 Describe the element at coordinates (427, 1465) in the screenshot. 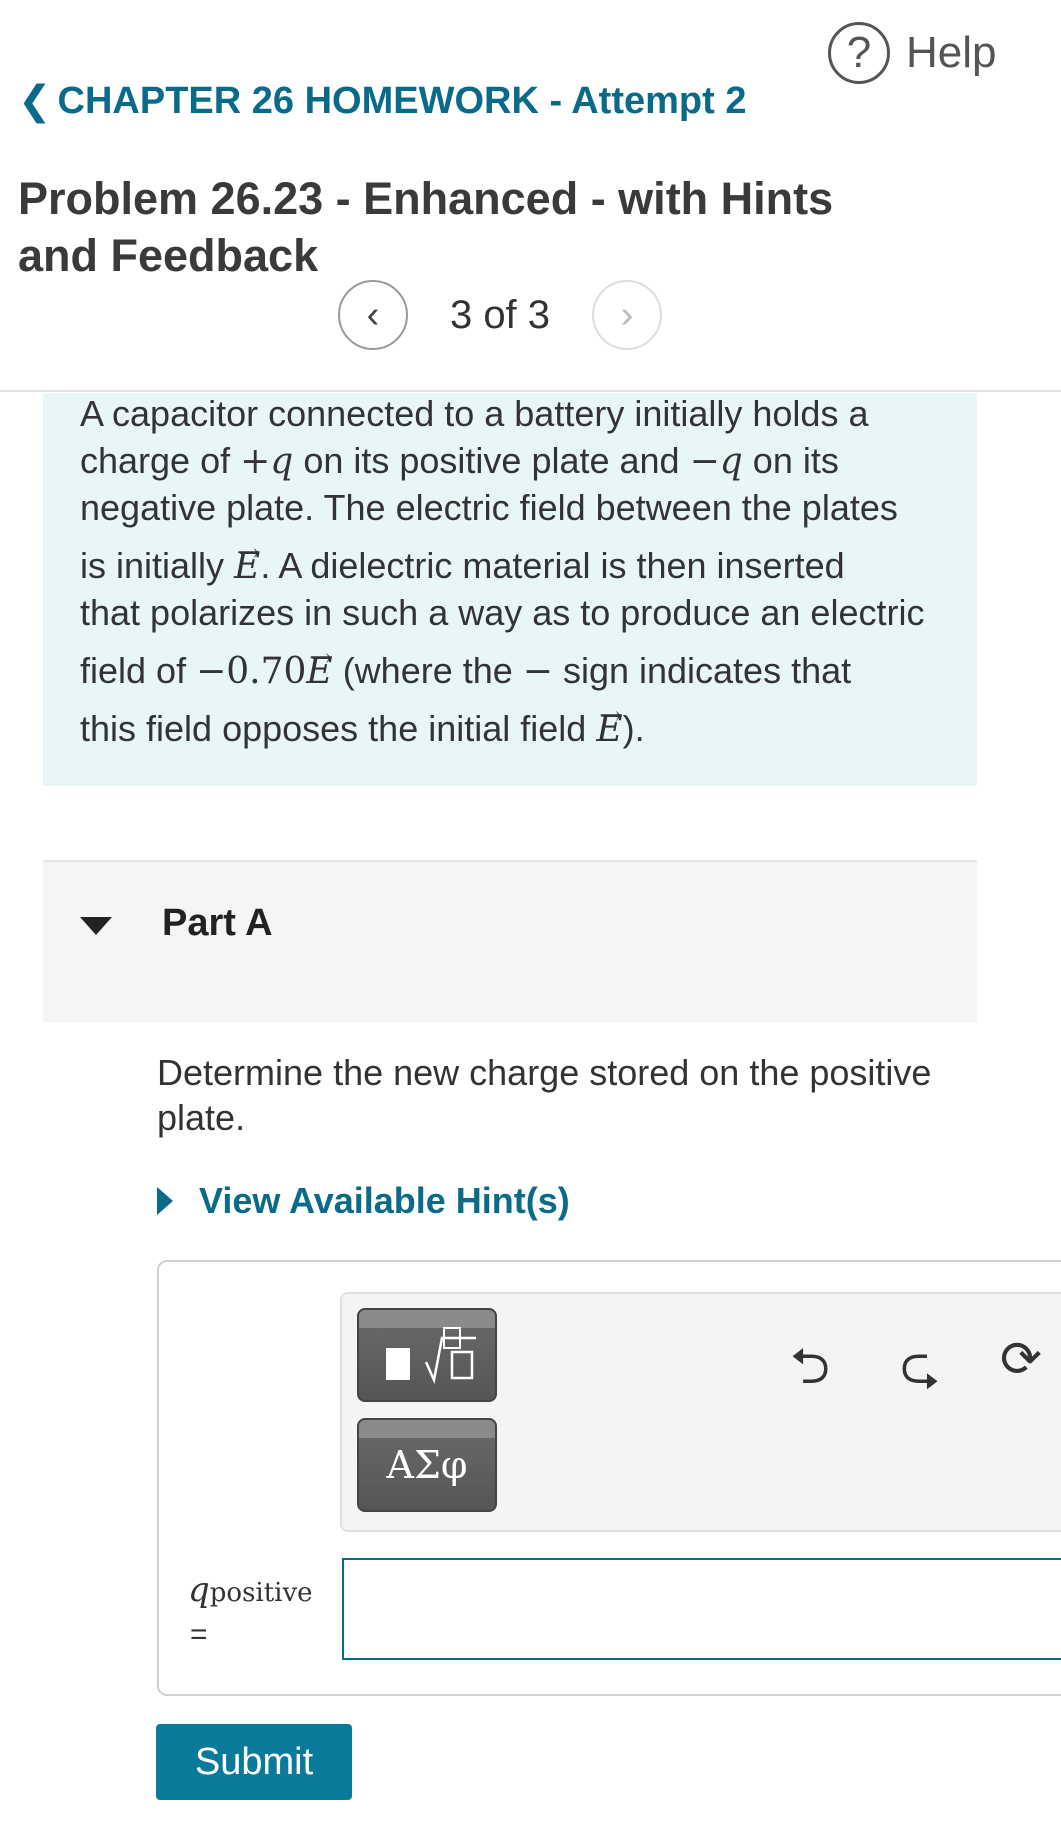

I see `greek-symbols-button: ΑΣφ` at that location.